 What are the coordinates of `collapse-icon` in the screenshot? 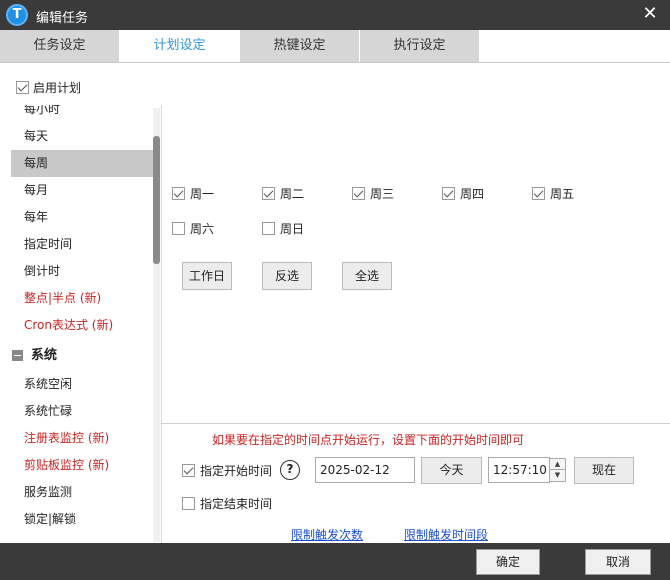 It's located at (17, 355).